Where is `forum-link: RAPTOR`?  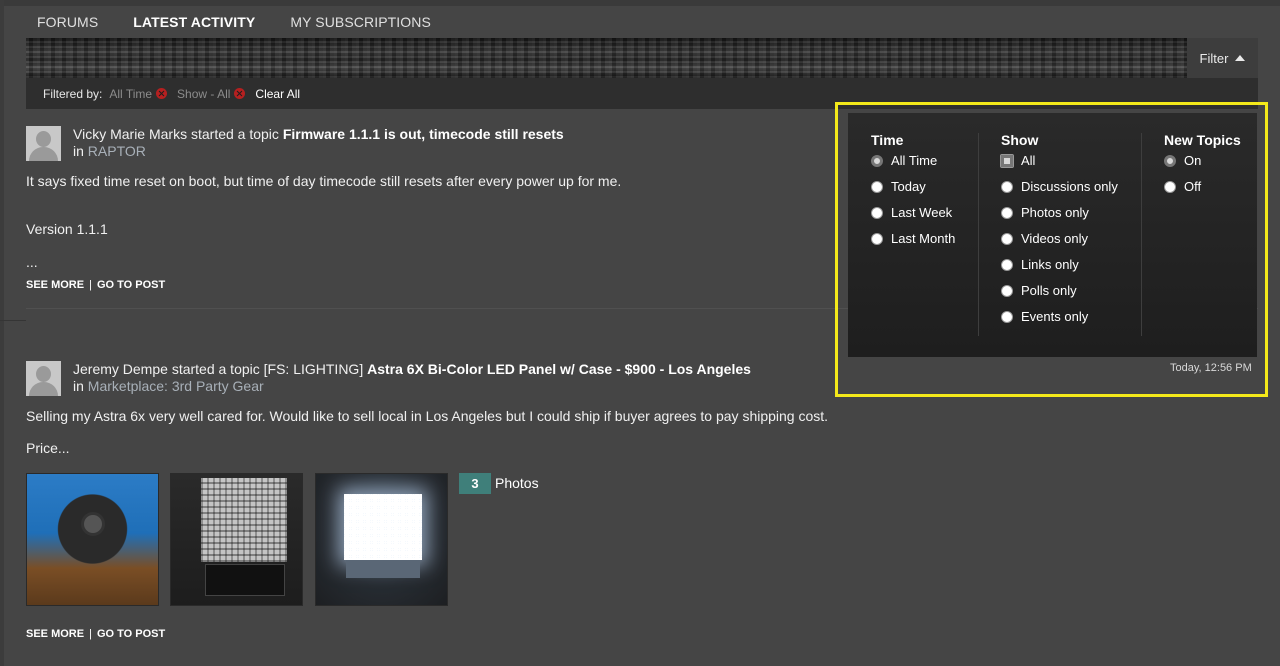
forum-link: RAPTOR is located at coordinates (117, 151).